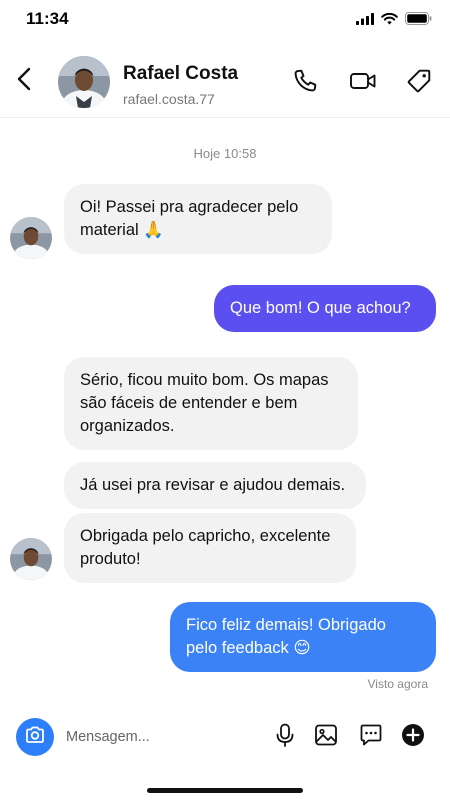 This screenshot has width=450, height=800. I want to click on message-composer, so click(225, 738).